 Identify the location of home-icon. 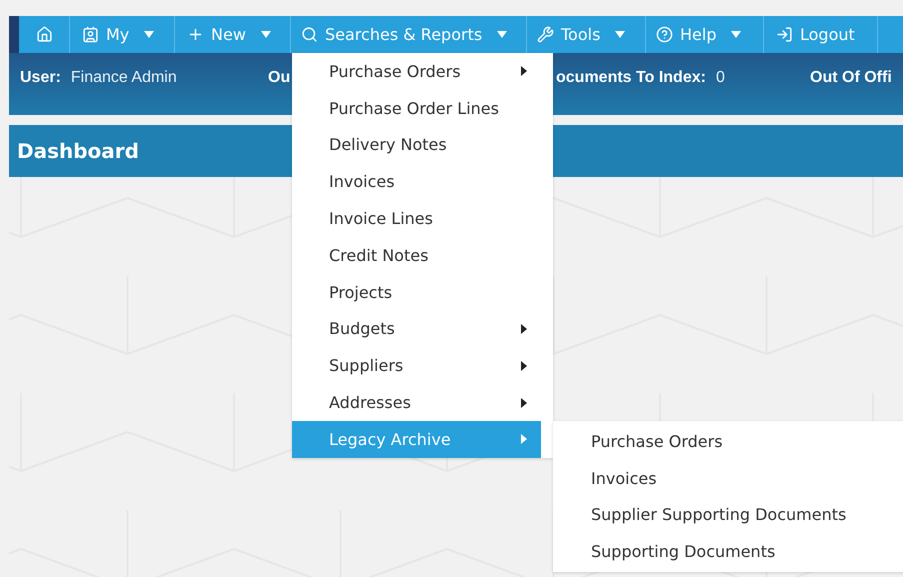
(44, 34).